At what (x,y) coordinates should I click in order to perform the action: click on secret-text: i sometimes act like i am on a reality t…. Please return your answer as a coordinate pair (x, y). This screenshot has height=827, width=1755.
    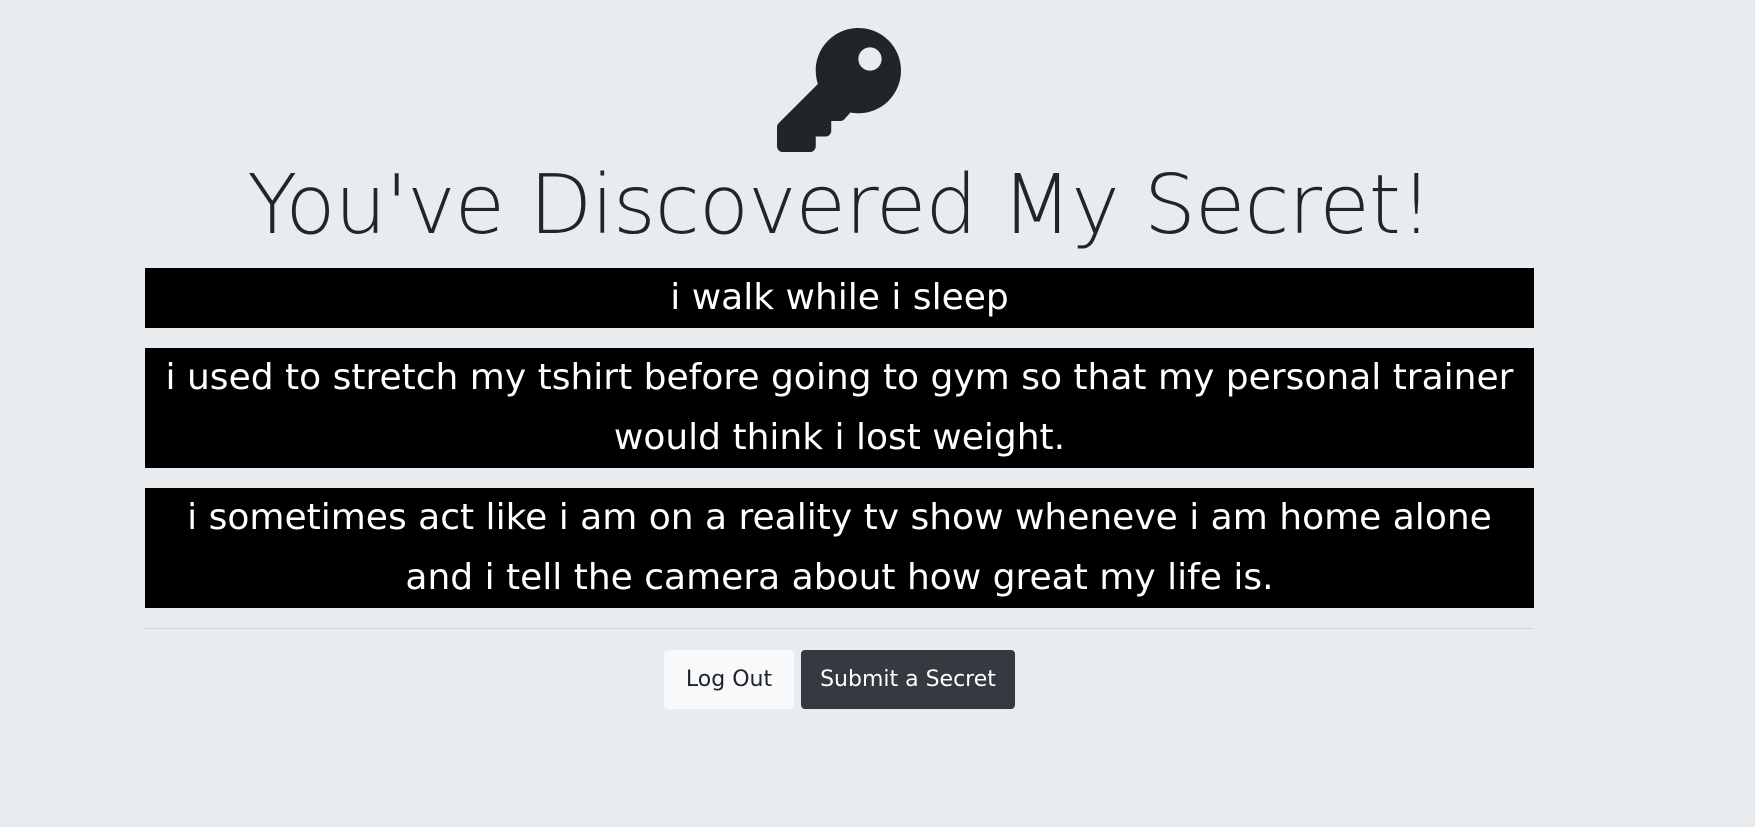
    Looking at the image, I should click on (839, 548).